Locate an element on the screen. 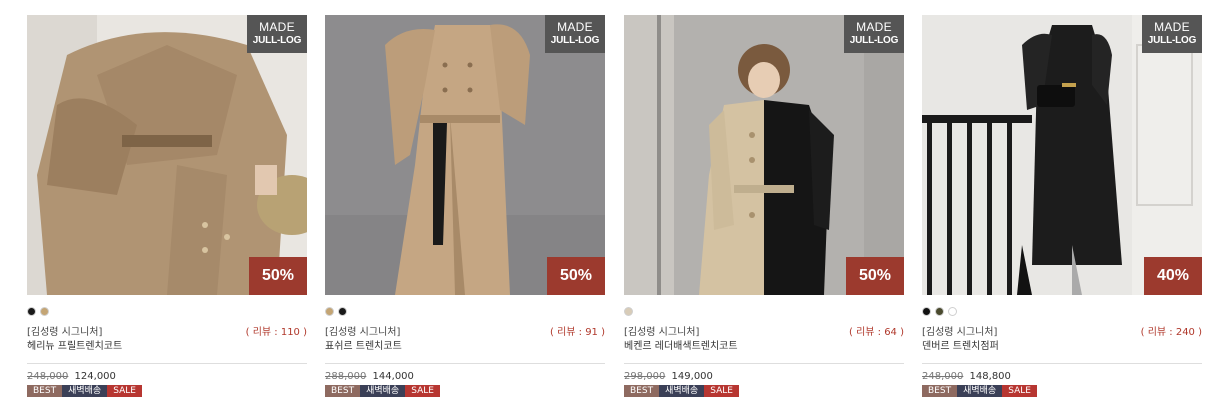 Image resolution: width=1216 pixels, height=417 pixels. sale-price: 144,000 is located at coordinates (393, 376).